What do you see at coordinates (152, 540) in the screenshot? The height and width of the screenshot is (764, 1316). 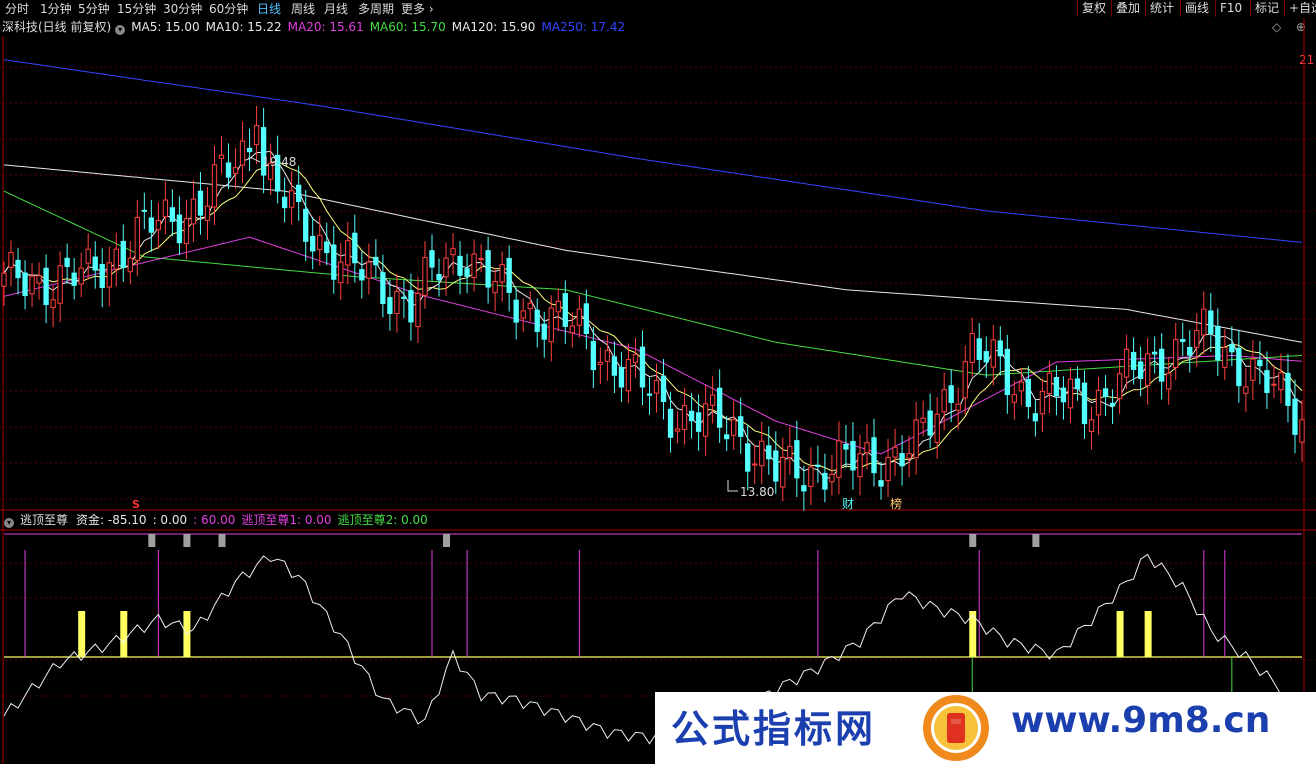 I see `signal-gray-mark` at bounding box center [152, 540].